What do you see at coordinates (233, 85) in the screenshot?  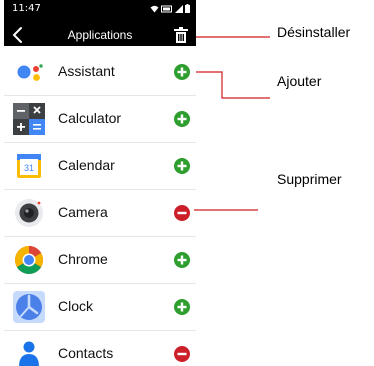 I see `add-leader-line` at bounding box center [233, 85].